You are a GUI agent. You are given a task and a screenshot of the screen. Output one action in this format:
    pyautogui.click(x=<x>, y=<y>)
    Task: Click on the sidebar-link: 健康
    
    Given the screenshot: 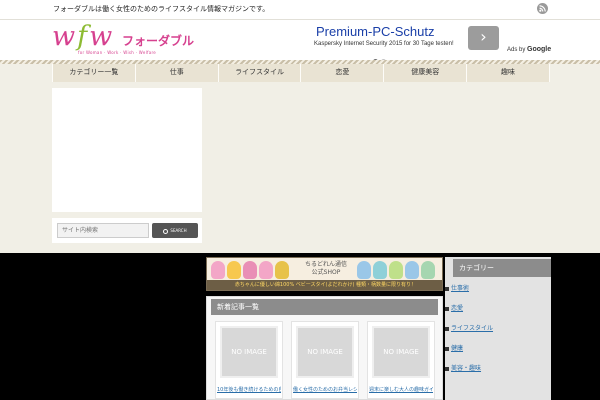 What is the action you would take?
    pyautogui.click(x=454, y=347)
    